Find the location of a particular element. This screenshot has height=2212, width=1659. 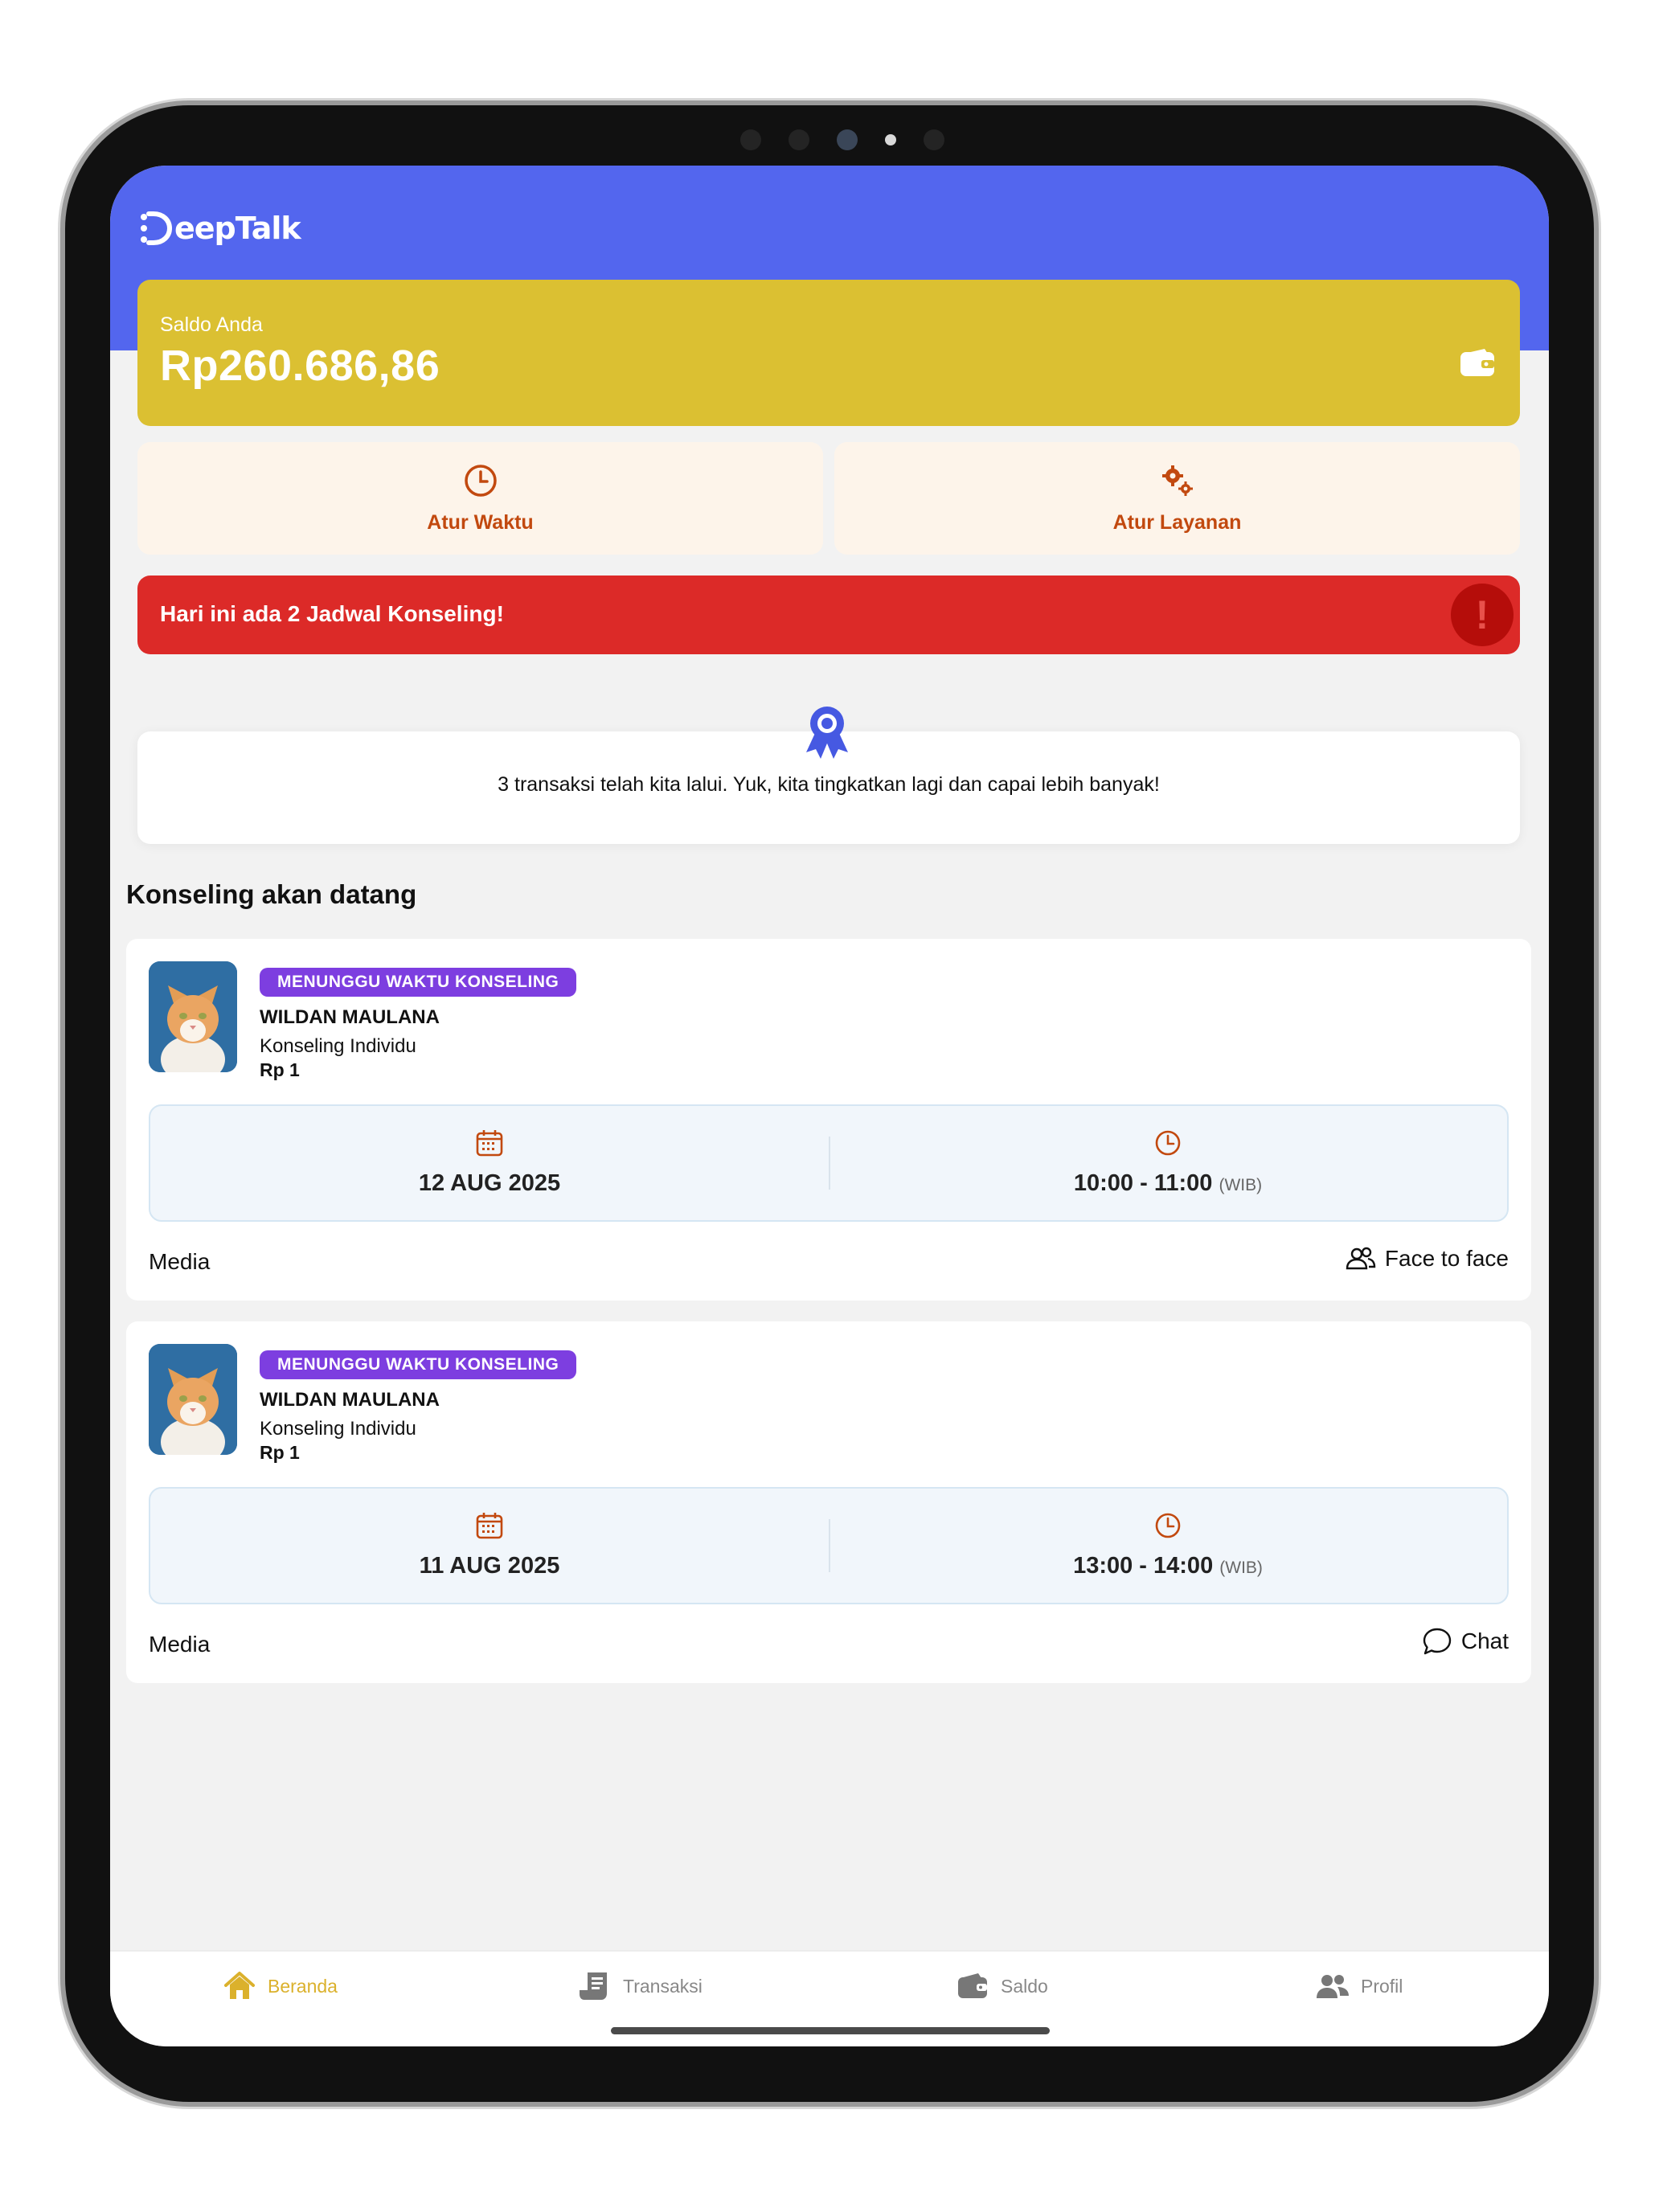

home-indicator is located at coordinates (830, 2030).